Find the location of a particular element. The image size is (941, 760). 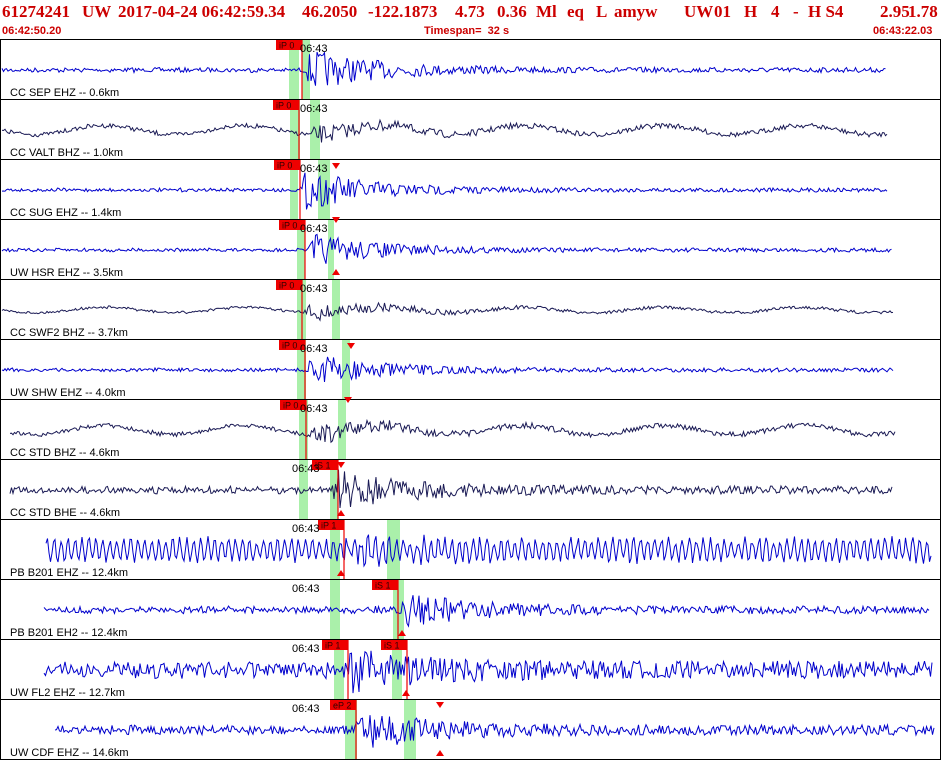

station-label: UW FL2 EHZ -- 12.7km is located at coordinates (67, 693).